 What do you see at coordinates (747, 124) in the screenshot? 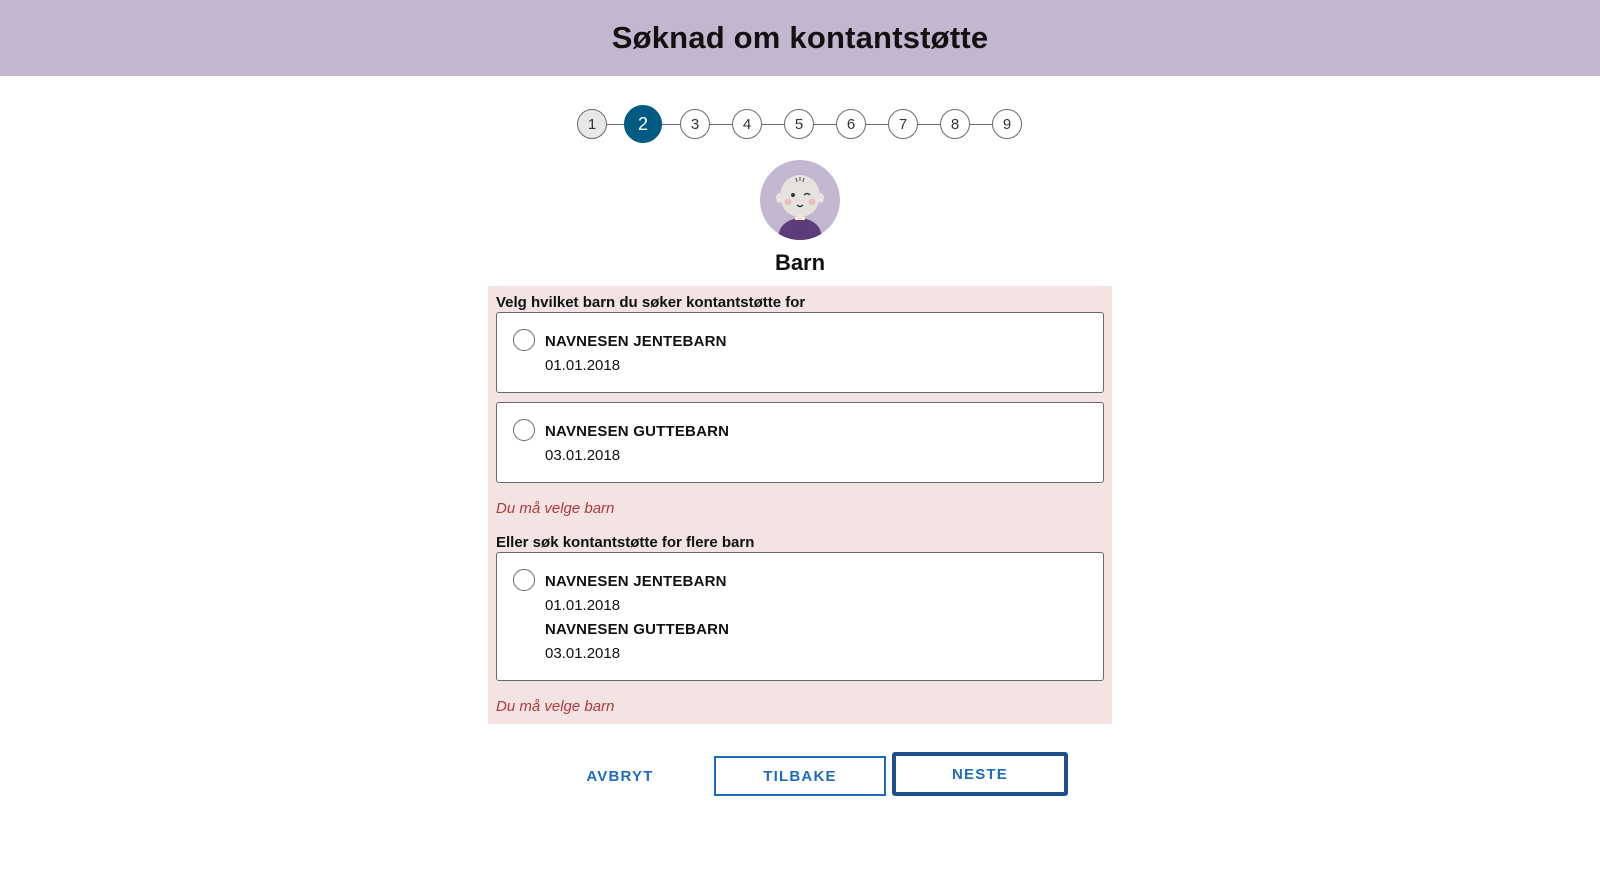
I see `step-4: 4` at bounding box center [747, 124].